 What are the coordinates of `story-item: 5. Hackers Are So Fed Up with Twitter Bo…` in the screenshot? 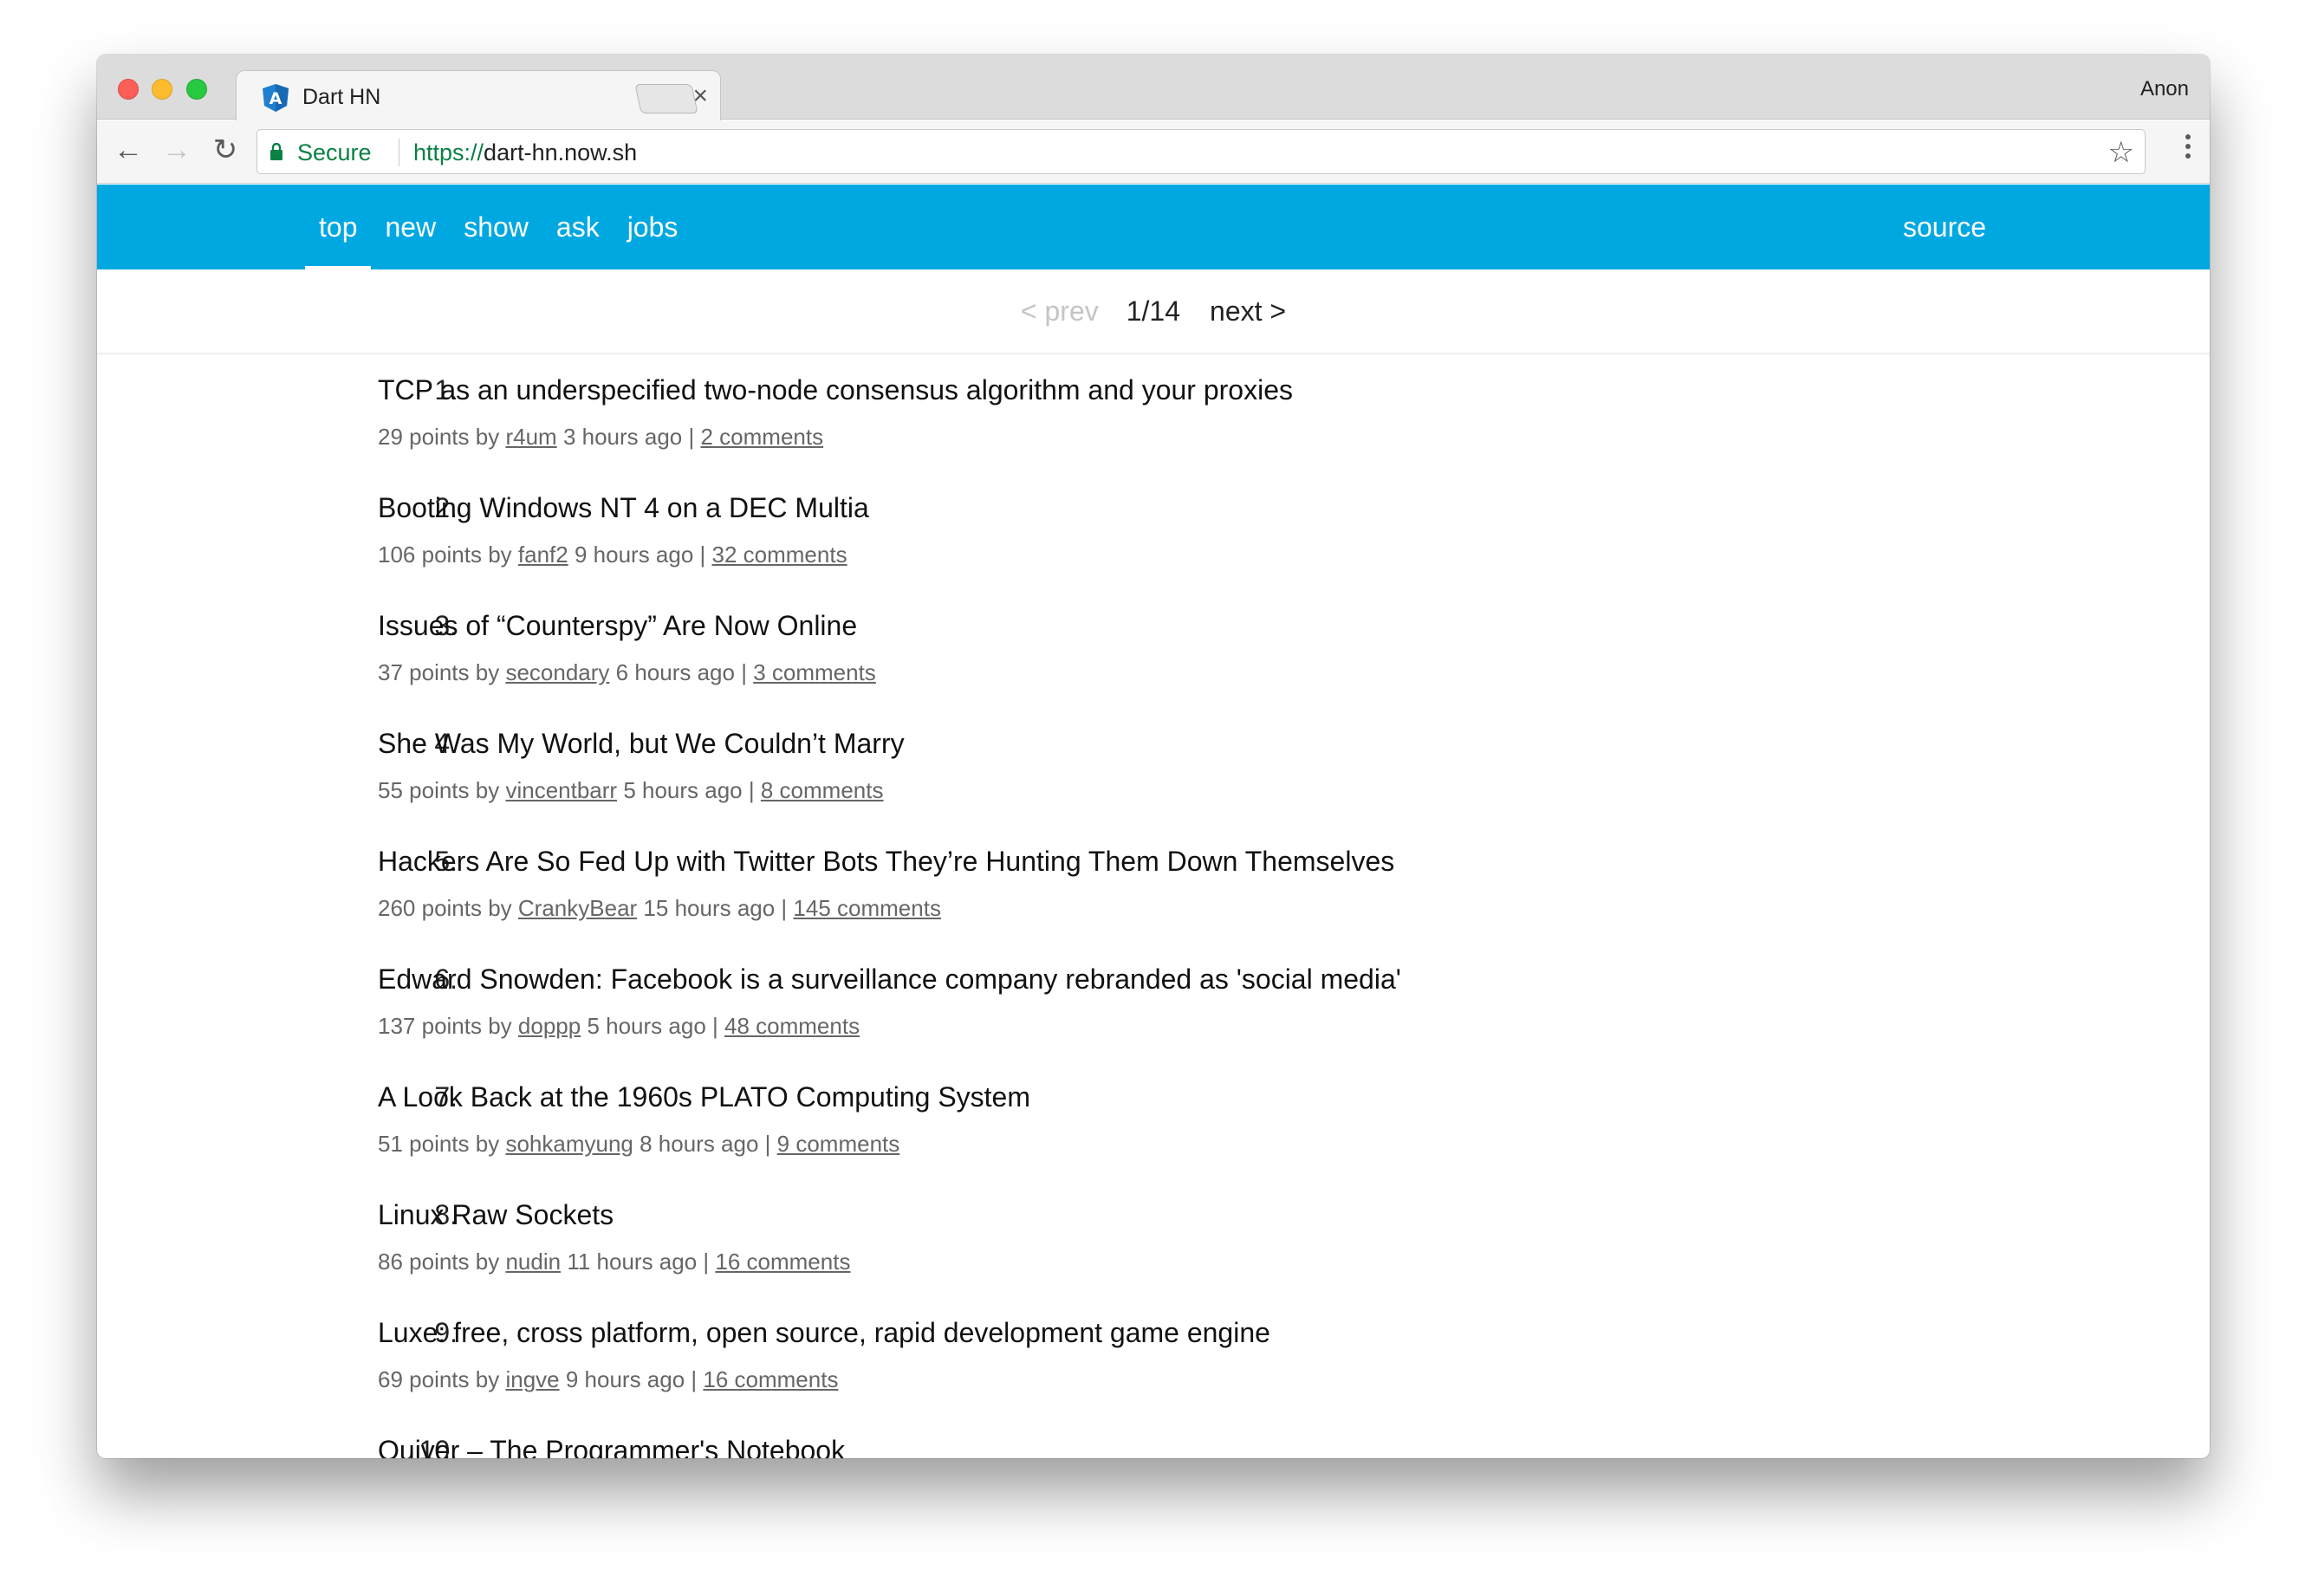 It's located at (1153, 900).